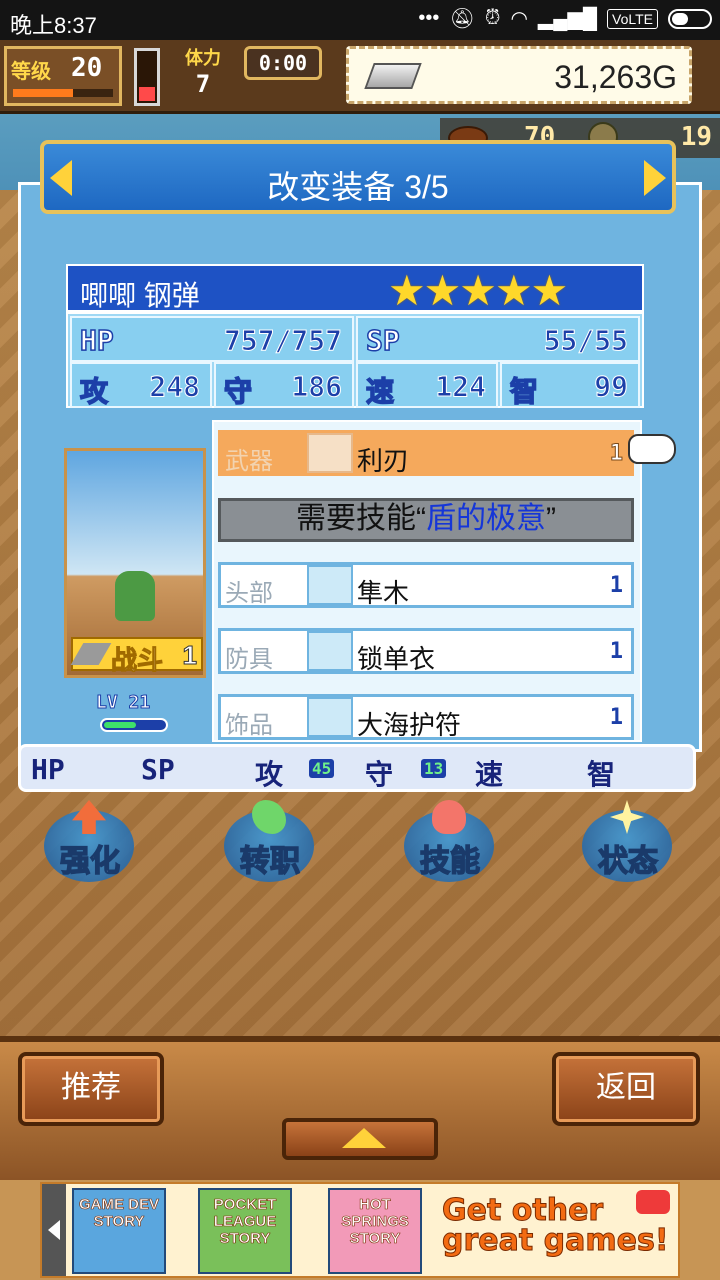 The image size is (720, 1280). What do you see at coordinates (380, 391) in the screenshot?
I see `spd-label: 速` at bounding box center [380, 391].